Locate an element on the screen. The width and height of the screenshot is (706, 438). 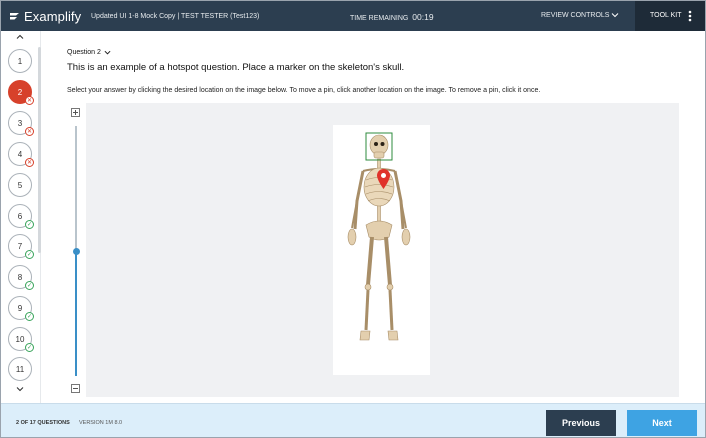
logo: Examplify is located at coordinates (44, 16).